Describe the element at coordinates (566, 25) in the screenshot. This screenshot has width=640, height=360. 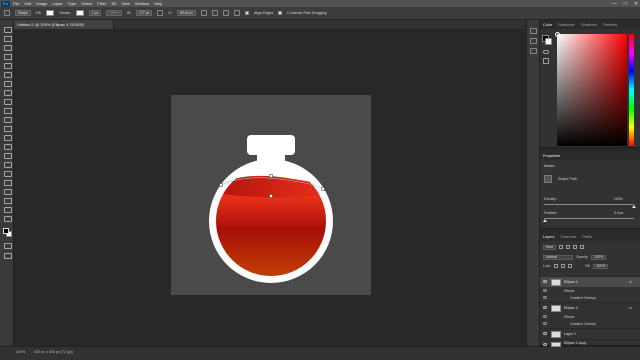
I see `tab-swatches: Swatches` at that location.